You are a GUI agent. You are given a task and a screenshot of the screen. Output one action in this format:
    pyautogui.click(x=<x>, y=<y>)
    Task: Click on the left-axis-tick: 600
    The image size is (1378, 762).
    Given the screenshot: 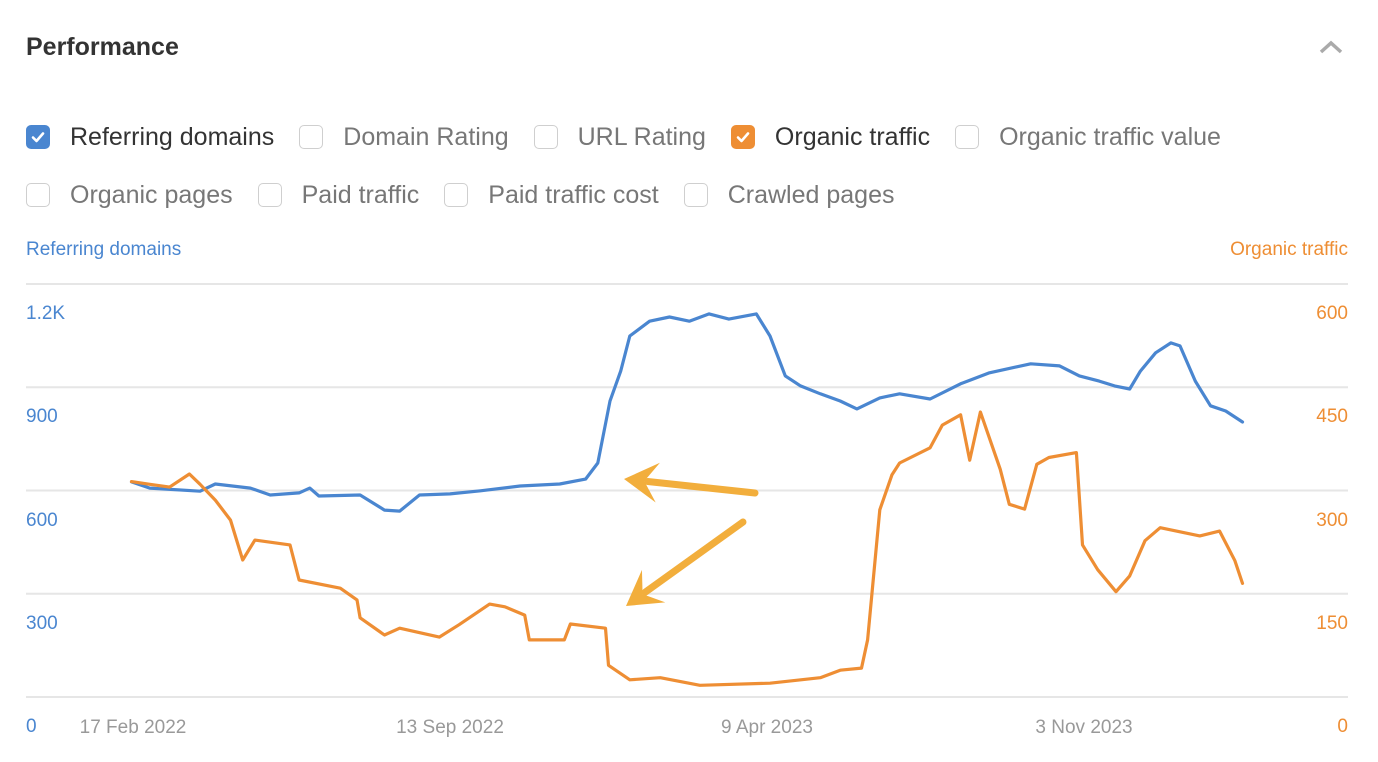 What is the action you would take?
    pyautogui.click(x=42, y=520)
    